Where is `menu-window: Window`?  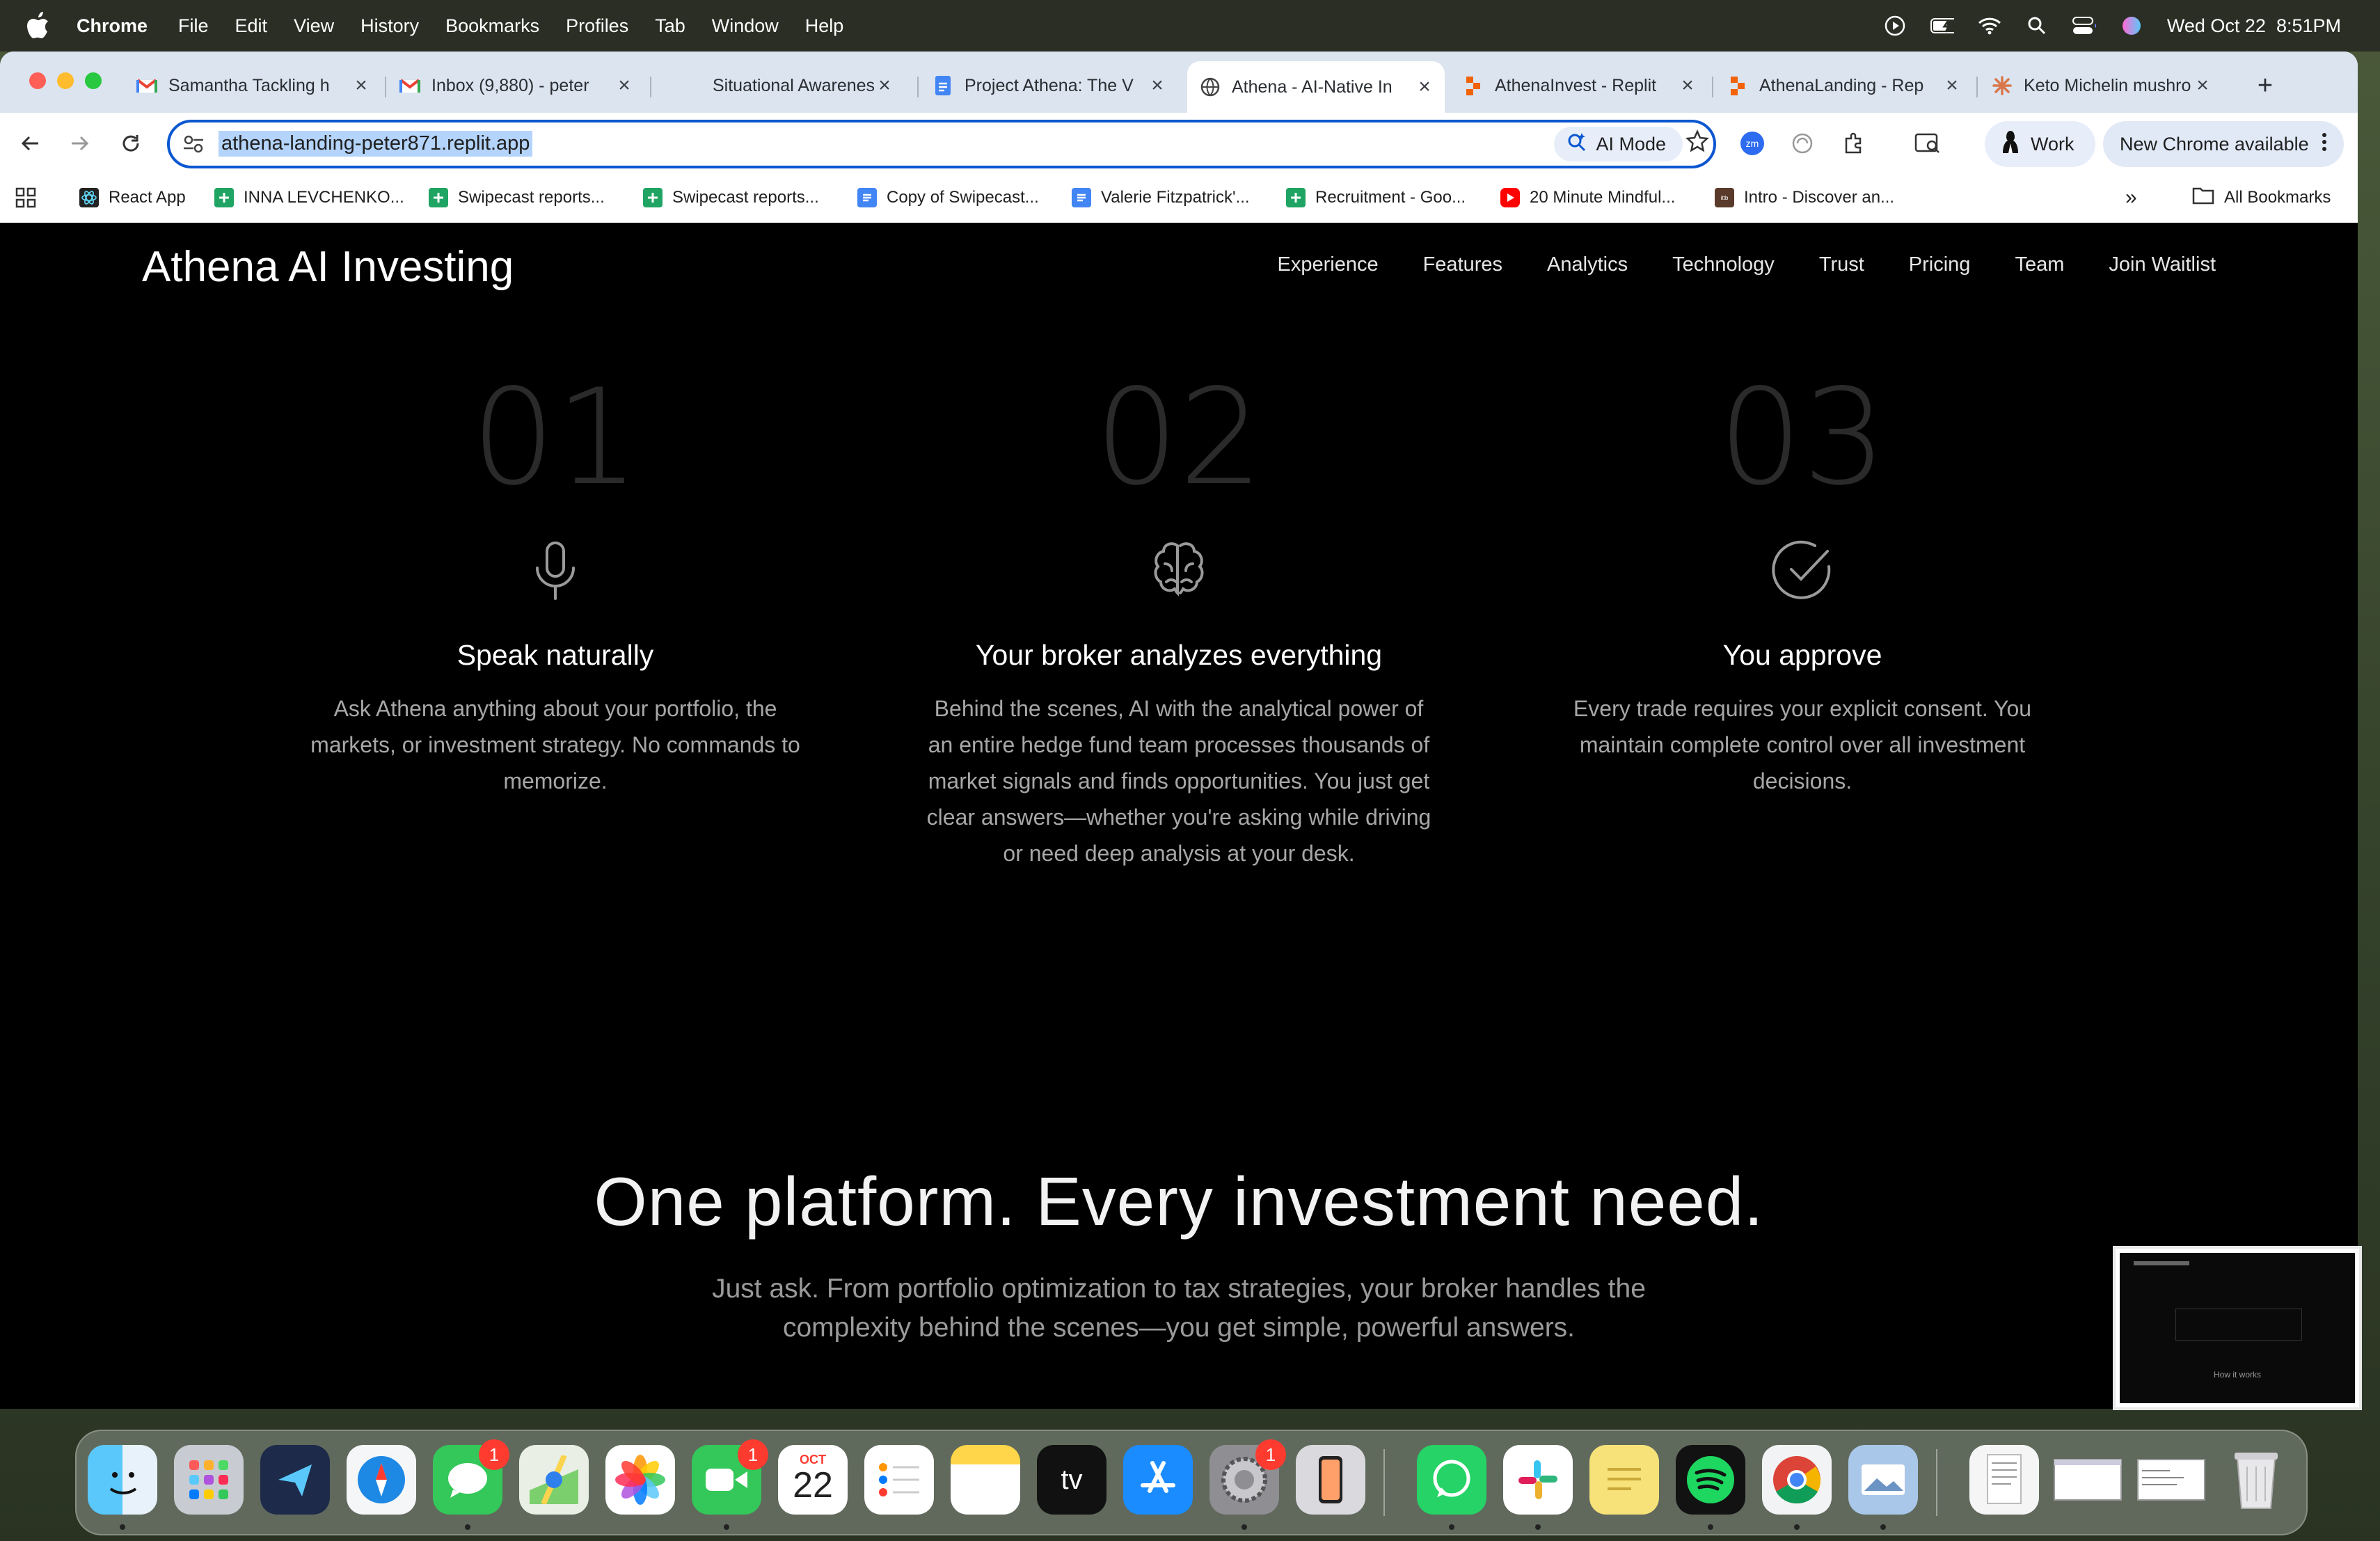
menu-window: Window is located at coordinates (745, 26).